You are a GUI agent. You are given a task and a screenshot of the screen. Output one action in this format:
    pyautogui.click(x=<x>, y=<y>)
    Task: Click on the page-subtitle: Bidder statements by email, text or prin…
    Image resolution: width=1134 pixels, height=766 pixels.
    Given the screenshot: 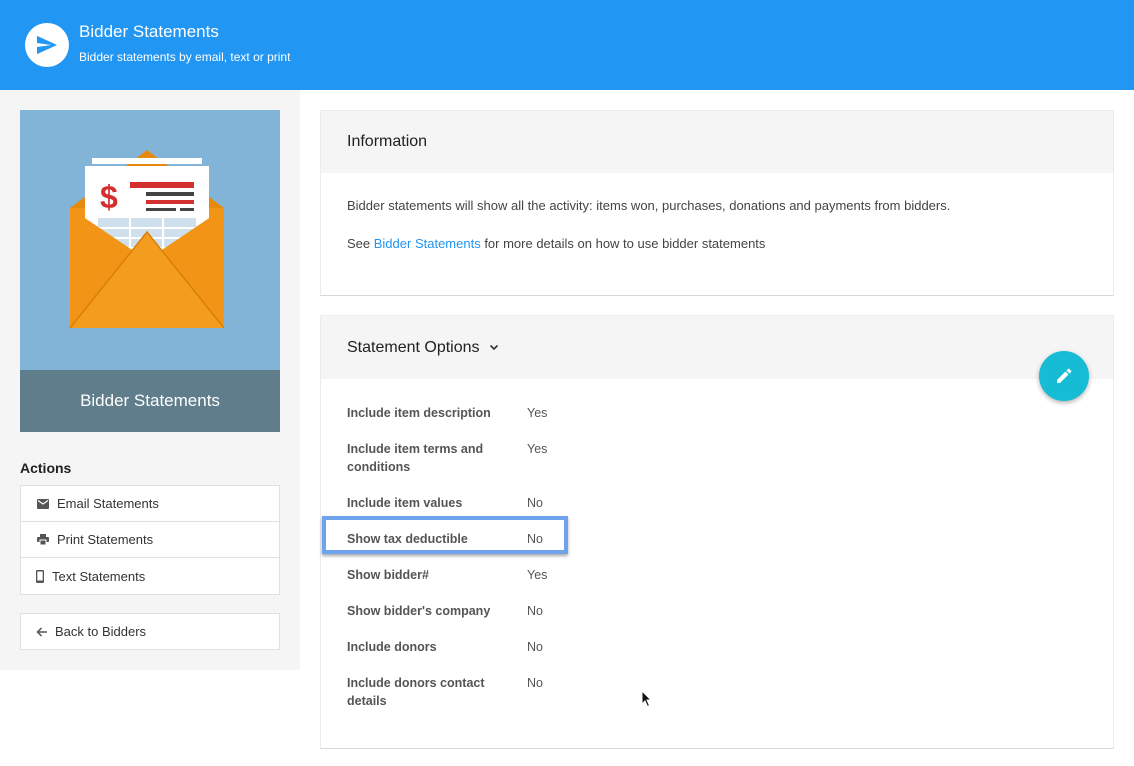 What is the action you would take?
    pyautogui.click(x=185, y=57)
    